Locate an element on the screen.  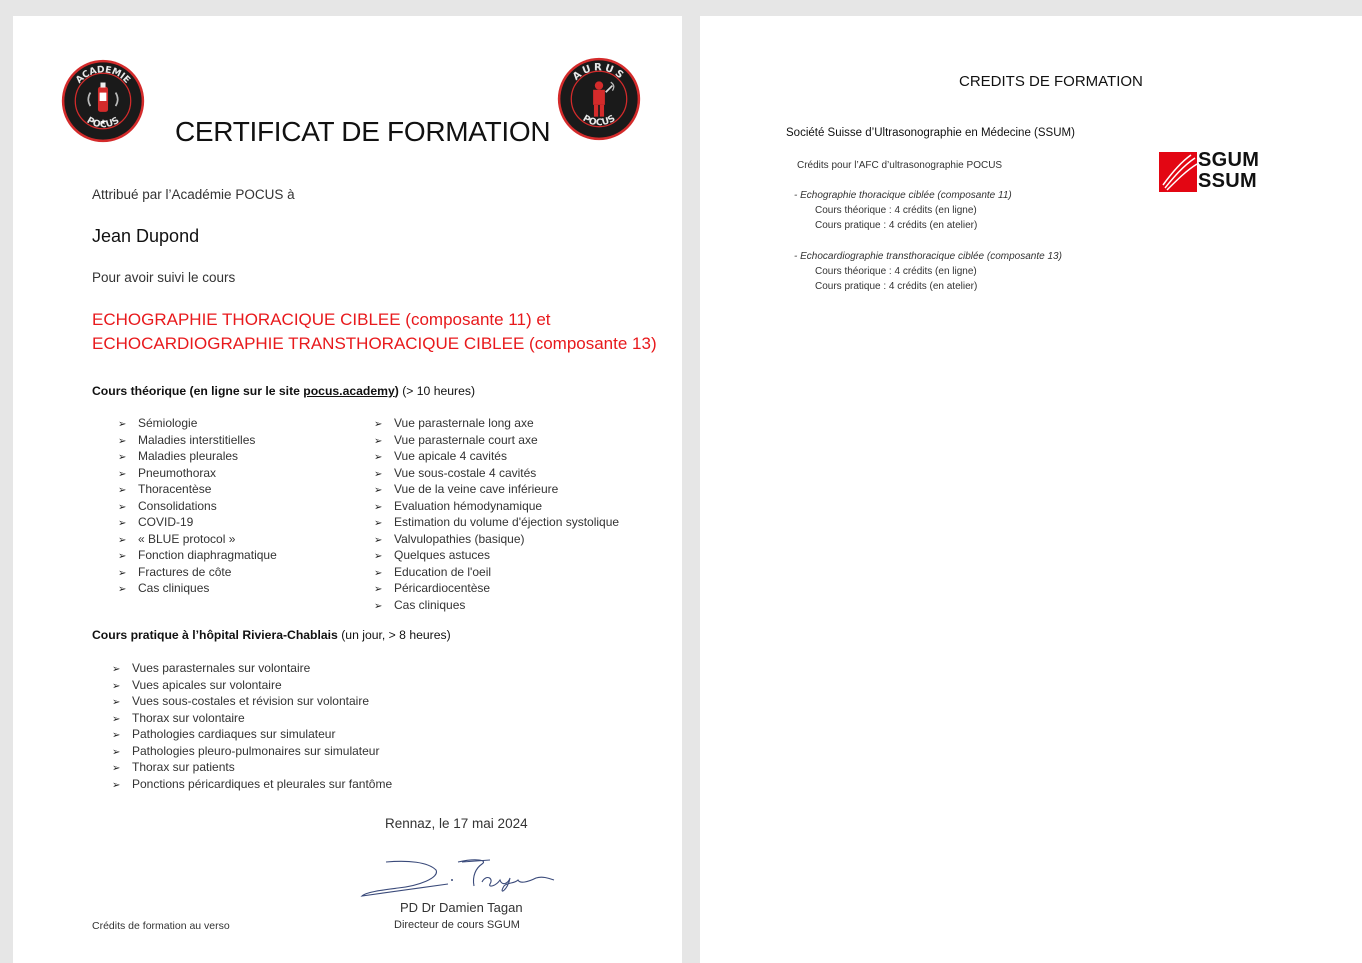
list-item: ➢ Valvulopathies (basique) is located at coordinates (496, 539).